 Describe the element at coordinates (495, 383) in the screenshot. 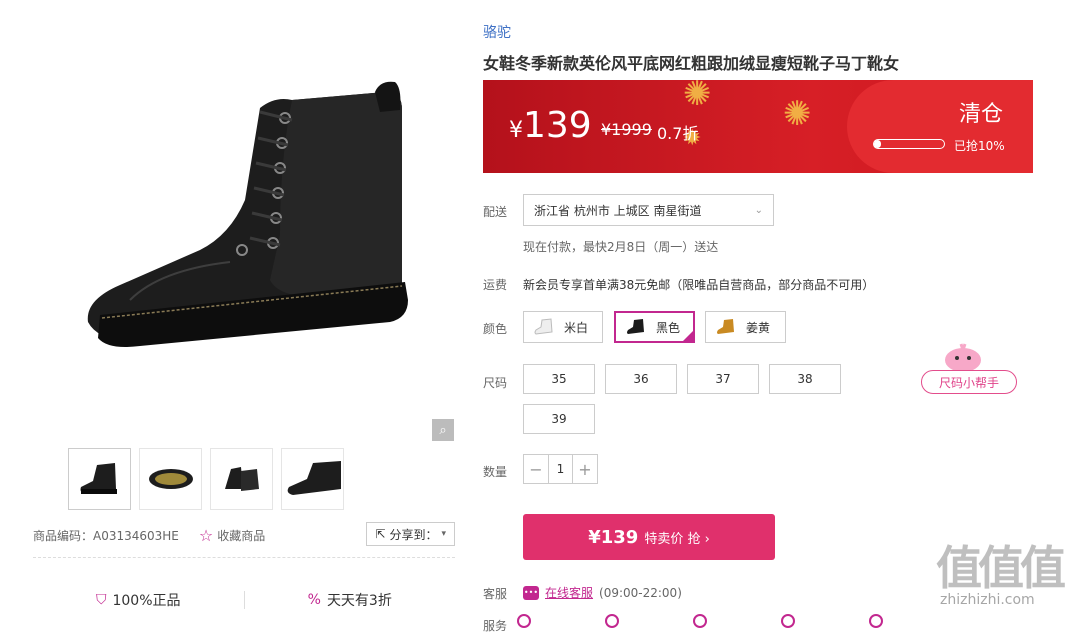

I see `size-label: 尺码` at that location.